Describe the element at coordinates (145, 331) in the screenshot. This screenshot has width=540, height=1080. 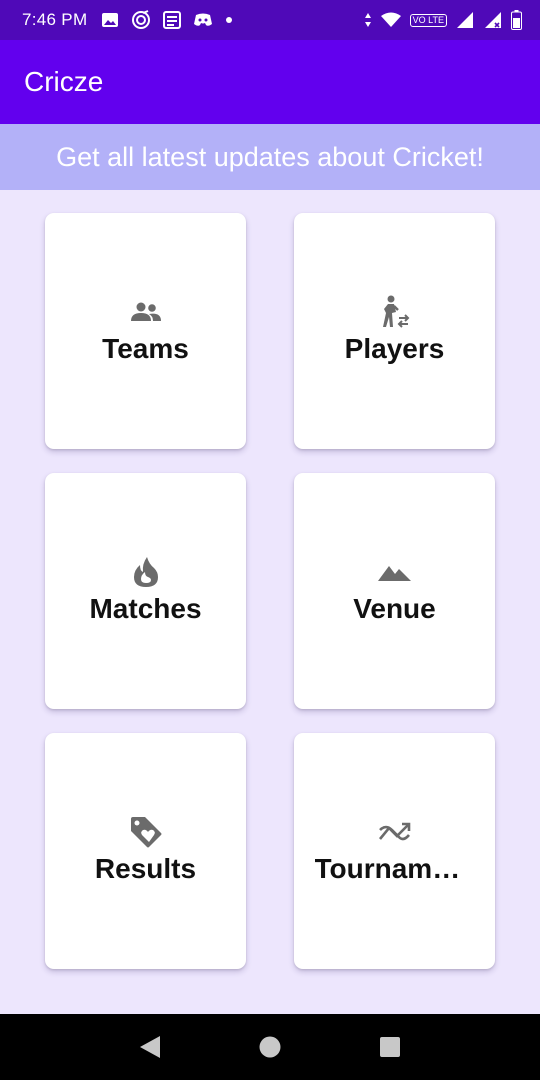
I see `teams-card: Teams` at that location.